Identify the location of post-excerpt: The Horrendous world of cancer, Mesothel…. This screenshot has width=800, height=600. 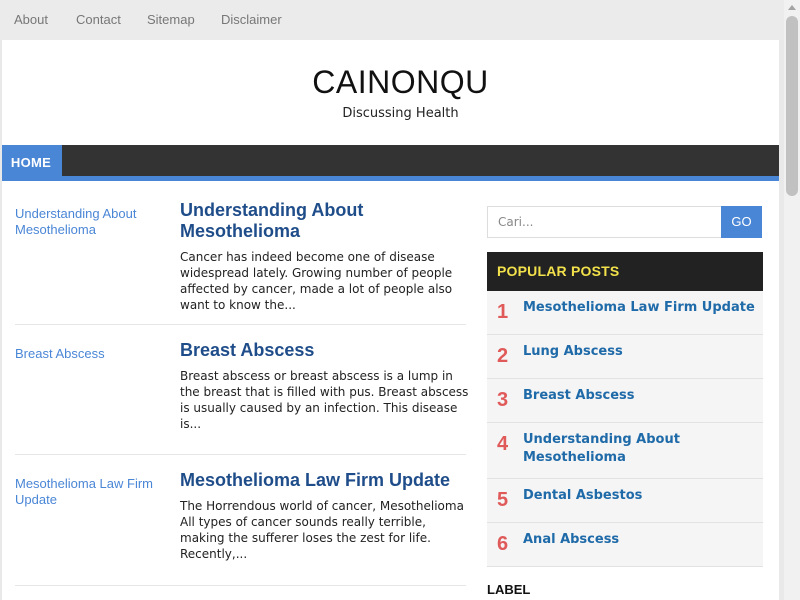
(322, 530).